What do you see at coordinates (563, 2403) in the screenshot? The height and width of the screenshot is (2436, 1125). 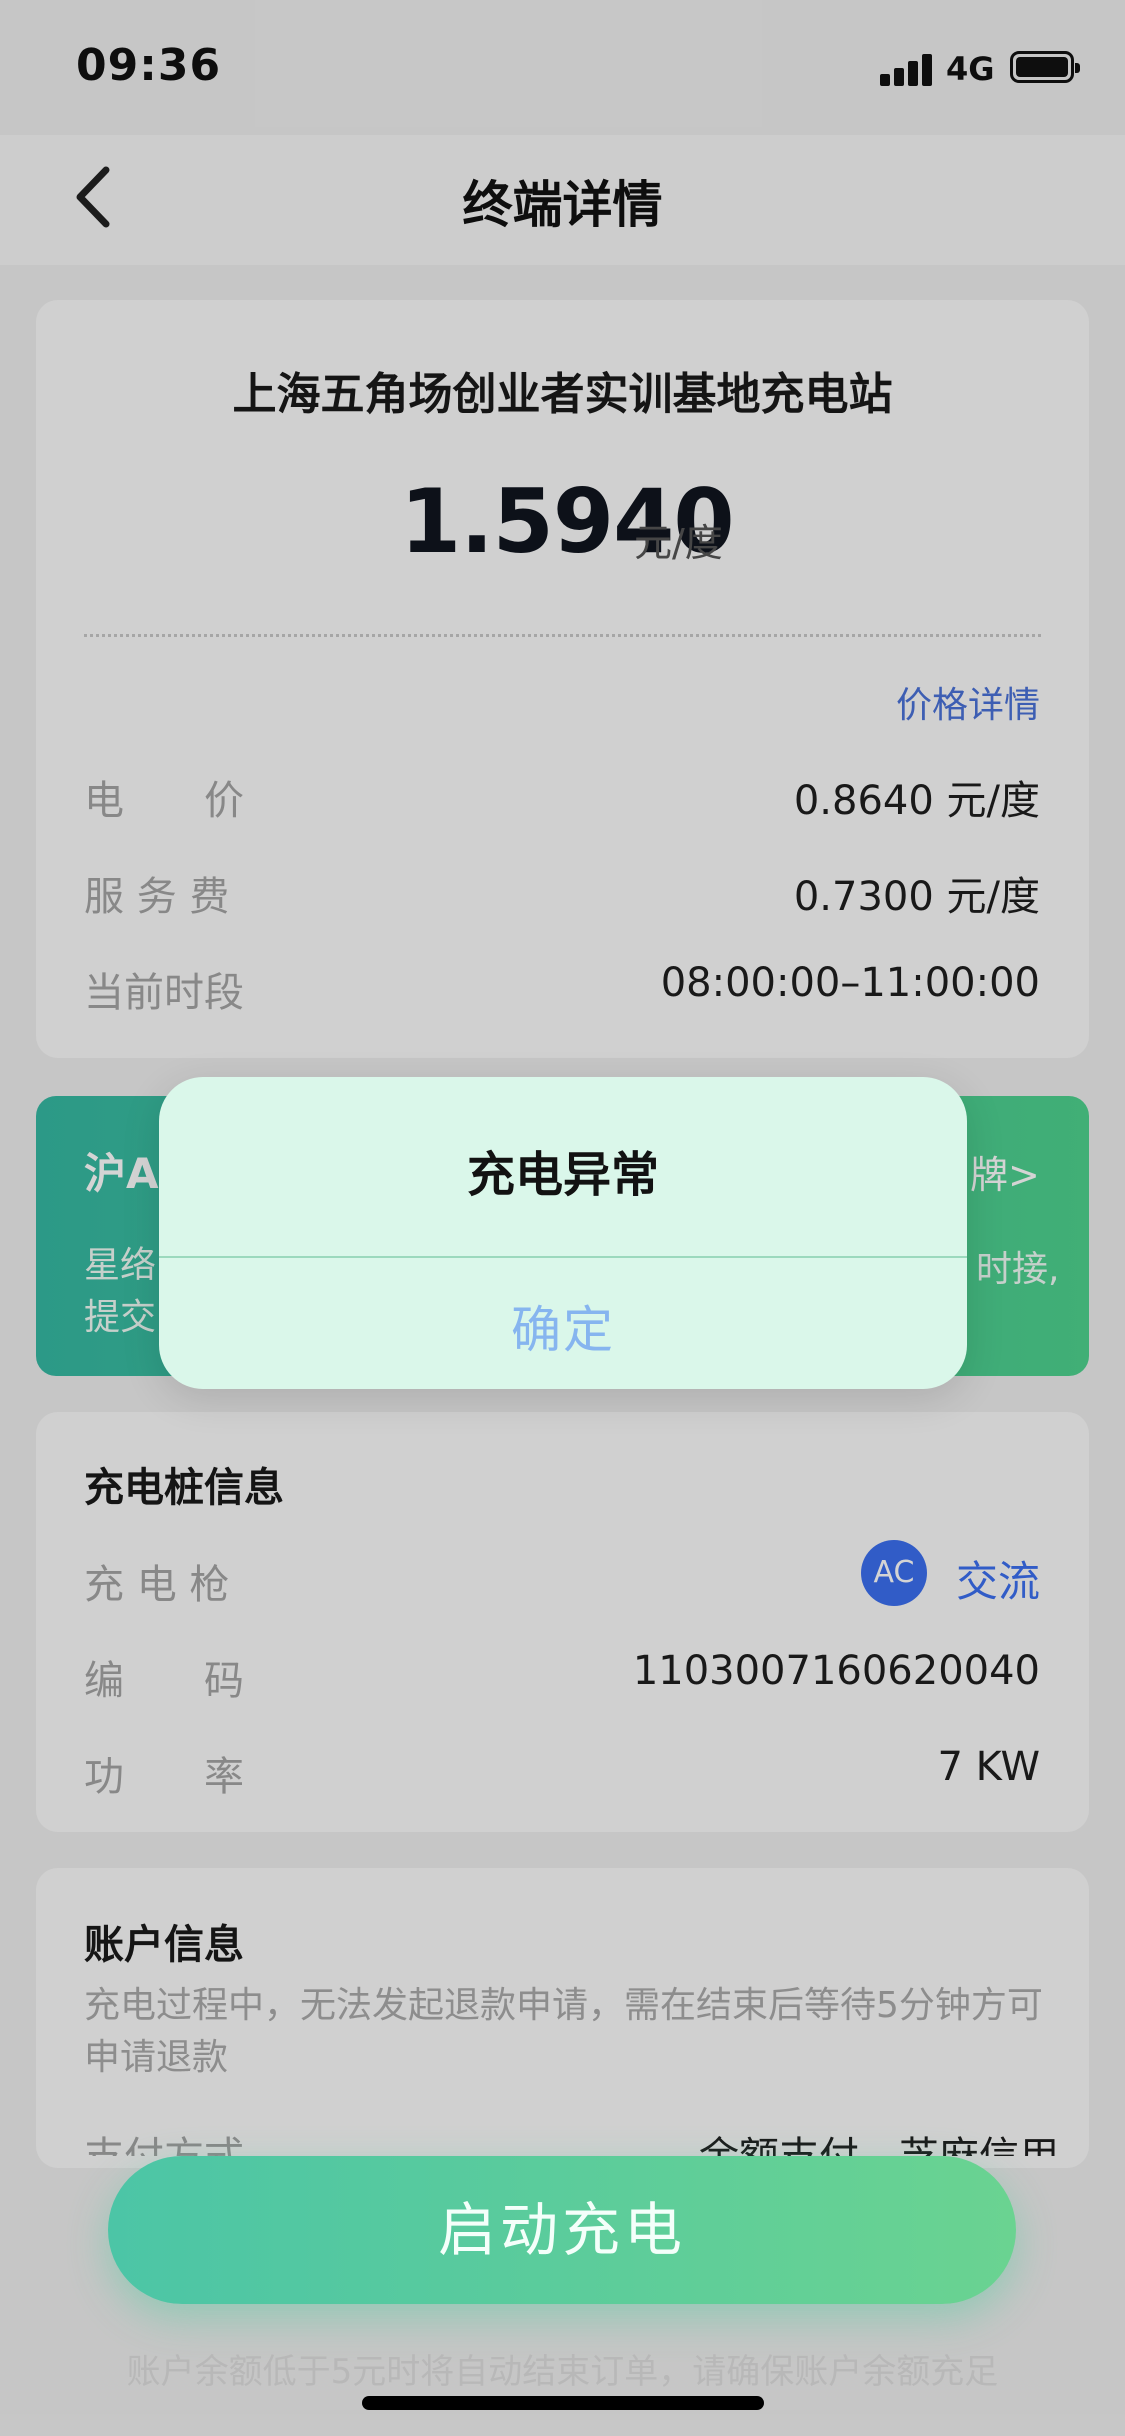 I see `home-indicator` at bounding box center [563, 2403].